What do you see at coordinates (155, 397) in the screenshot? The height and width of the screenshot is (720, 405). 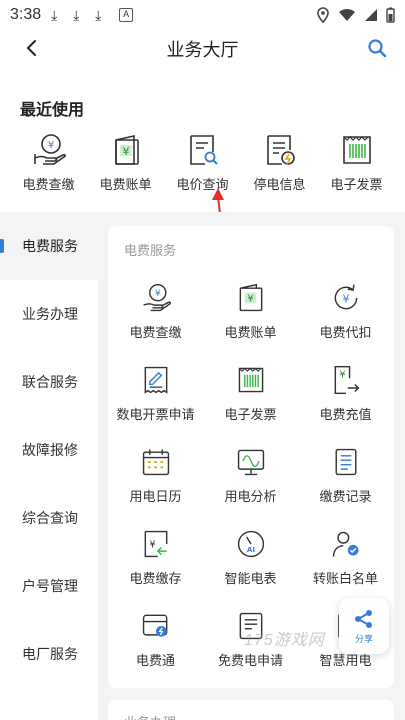 I see `service-invoice-apply: 数电开票申请` at bounding box center [155, 397].